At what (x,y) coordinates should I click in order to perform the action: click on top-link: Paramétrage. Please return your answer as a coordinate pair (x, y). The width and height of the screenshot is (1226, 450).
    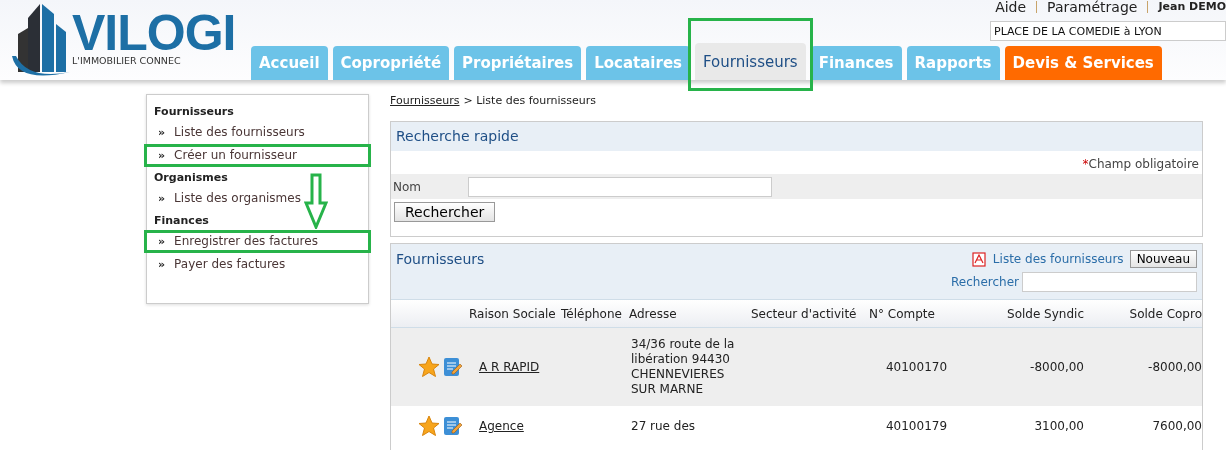
    Looking at the image, I should click on (1092, 7).